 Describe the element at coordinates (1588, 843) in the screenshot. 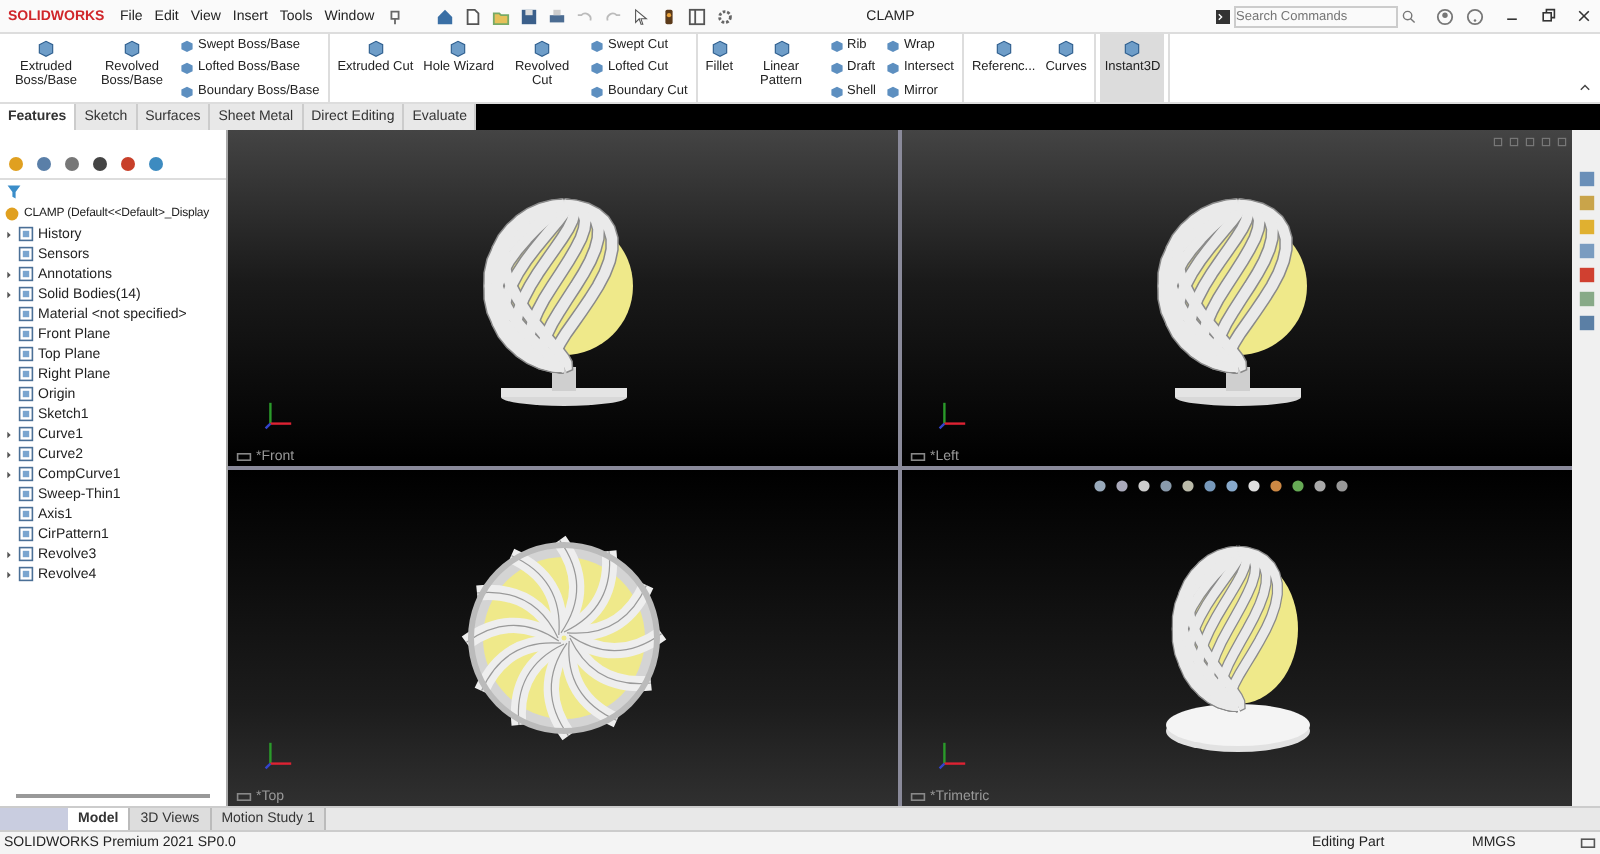

I see `chat-icon` at that location.